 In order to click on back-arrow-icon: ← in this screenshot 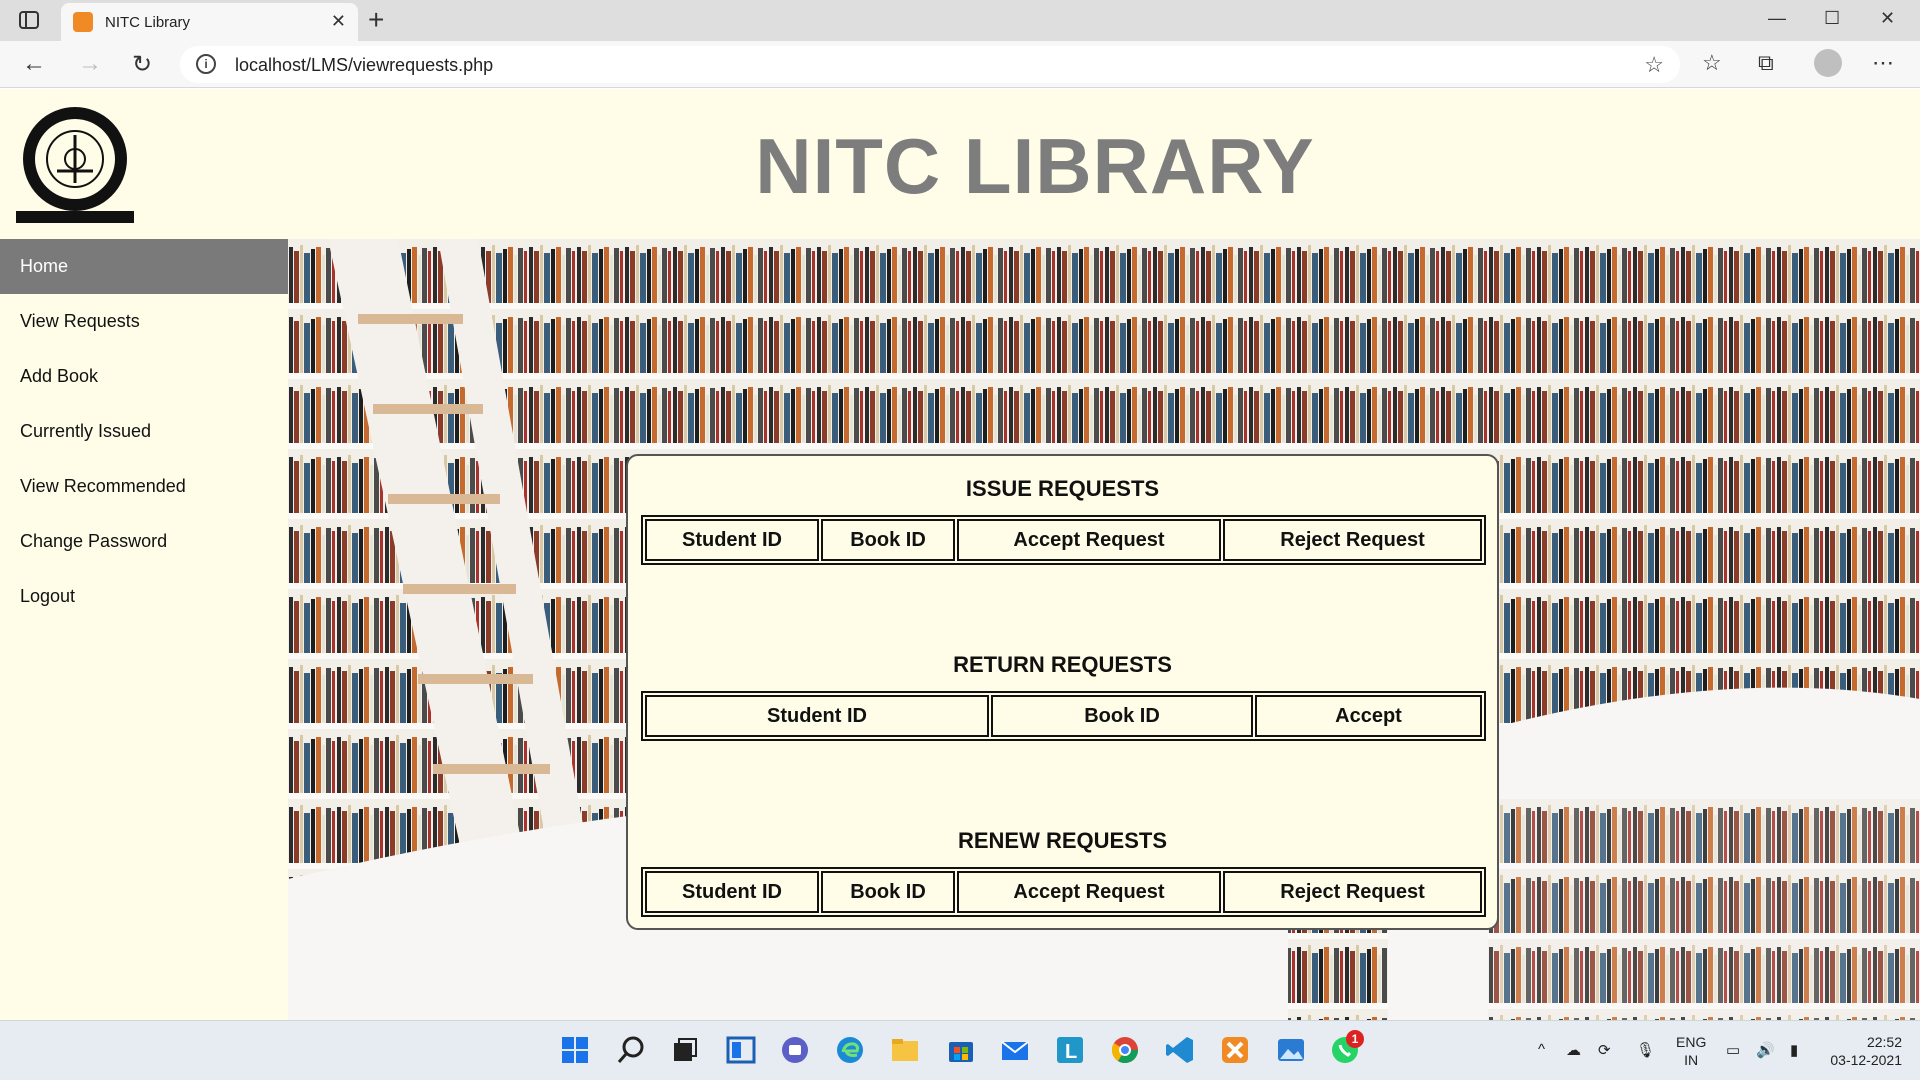, I will do `click(34, 64)`.